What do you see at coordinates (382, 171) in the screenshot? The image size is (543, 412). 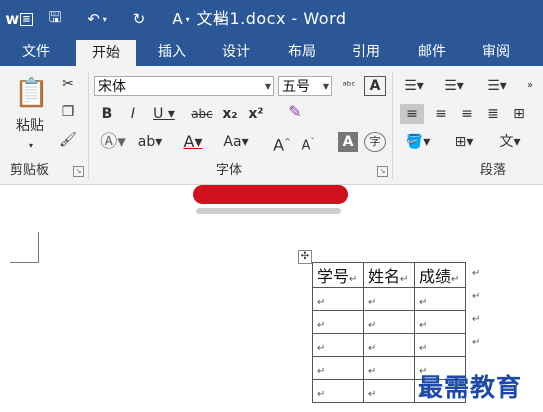 I see `font-launcher-icon: ↘` at bounding box center [382, 171].